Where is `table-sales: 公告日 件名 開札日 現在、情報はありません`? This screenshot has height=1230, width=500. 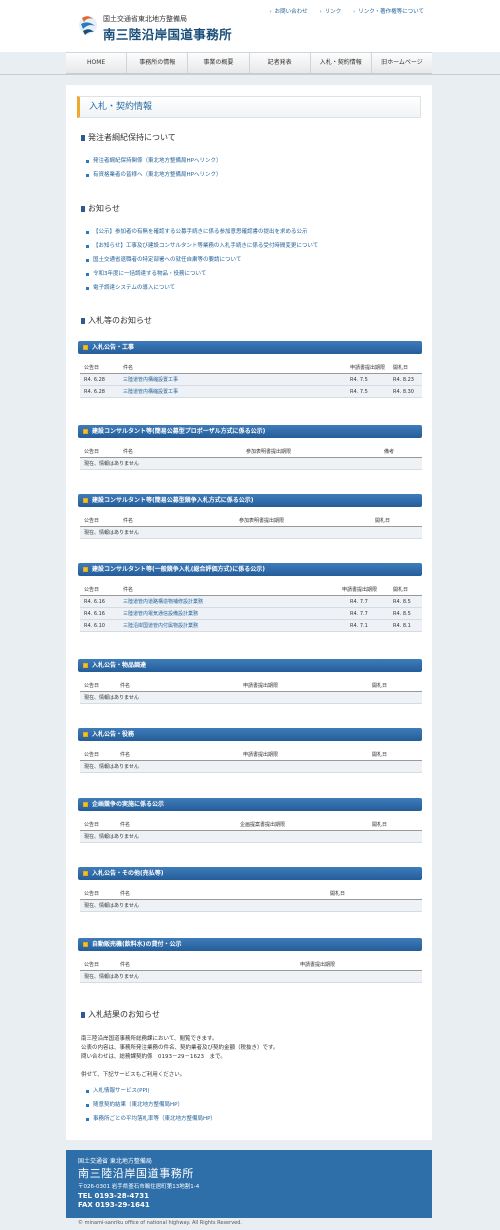 table-sales: 公告日 件名 開札日 現在、情報はありません is located at coordinates (251, 900).